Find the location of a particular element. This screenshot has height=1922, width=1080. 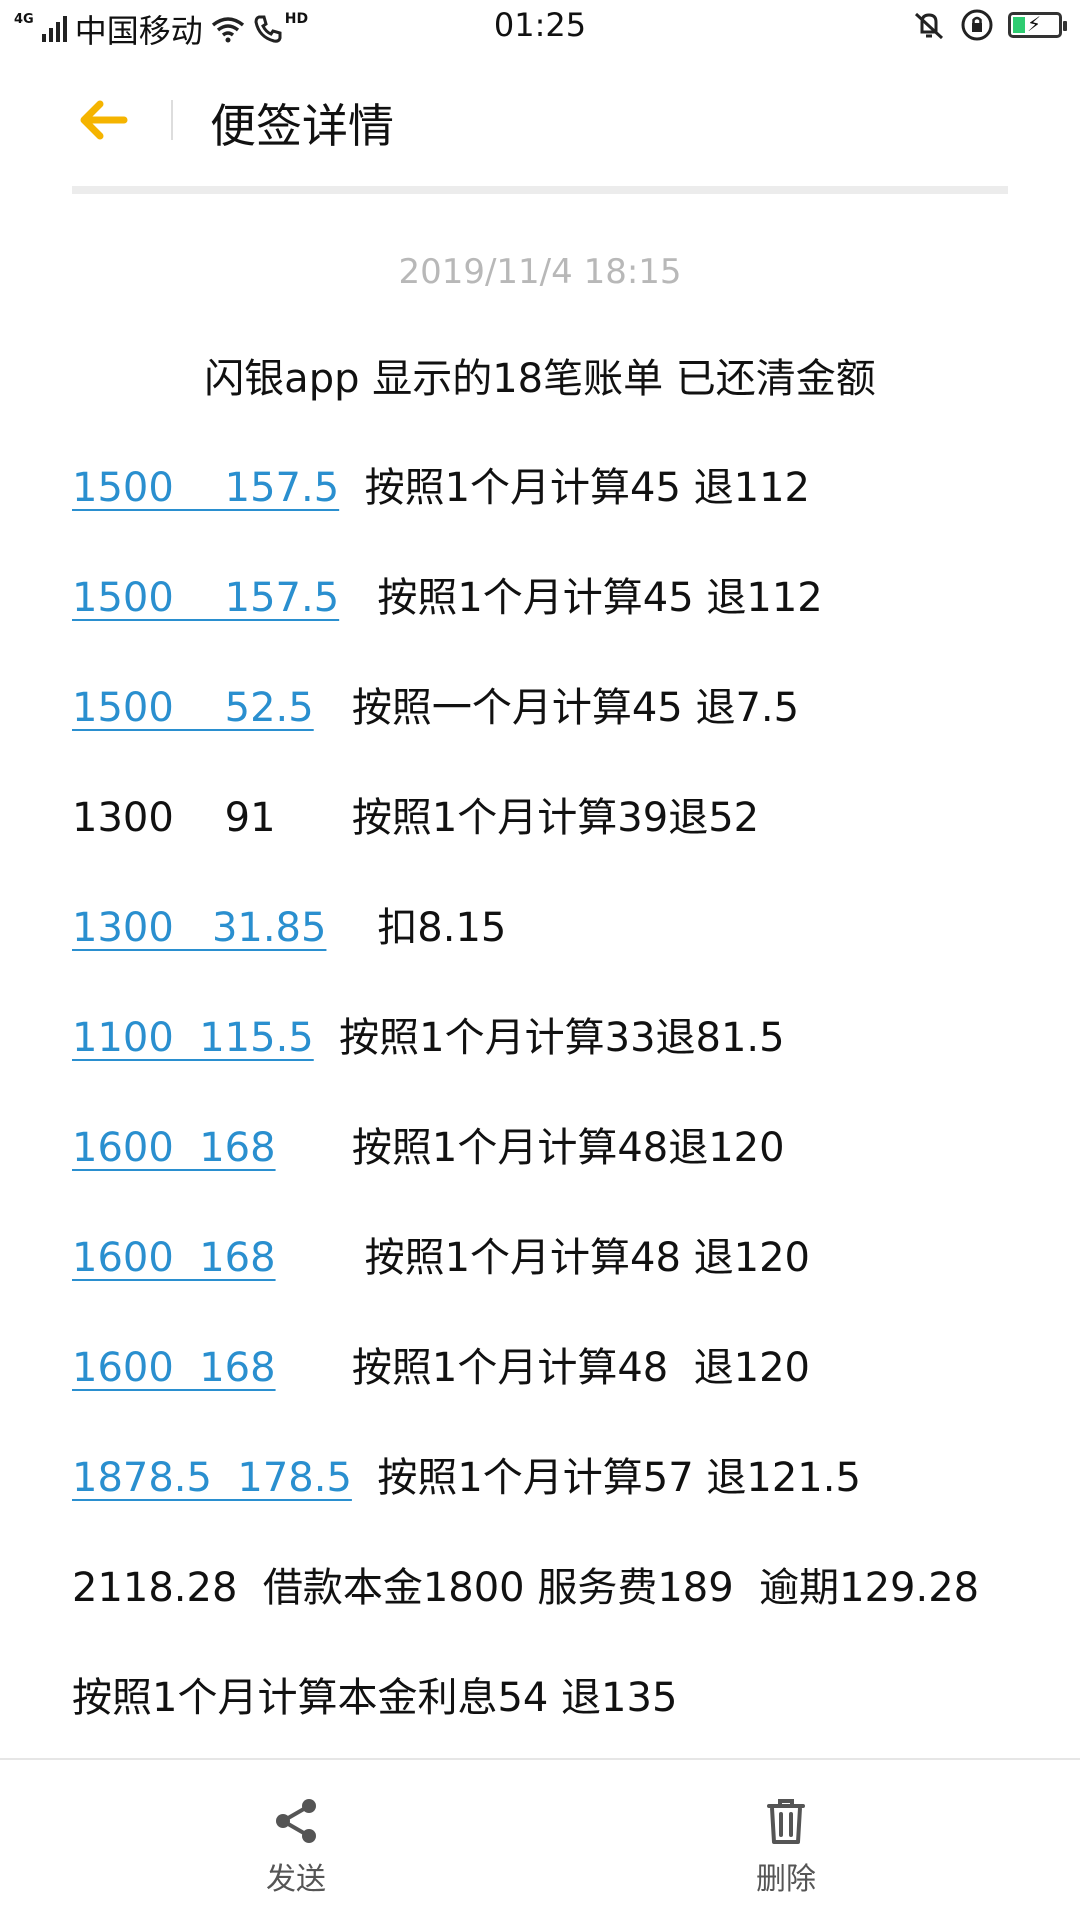

note-line: 1100 115.5 按照1个月计算33退81.5 is located at coordinates (552, 1067).